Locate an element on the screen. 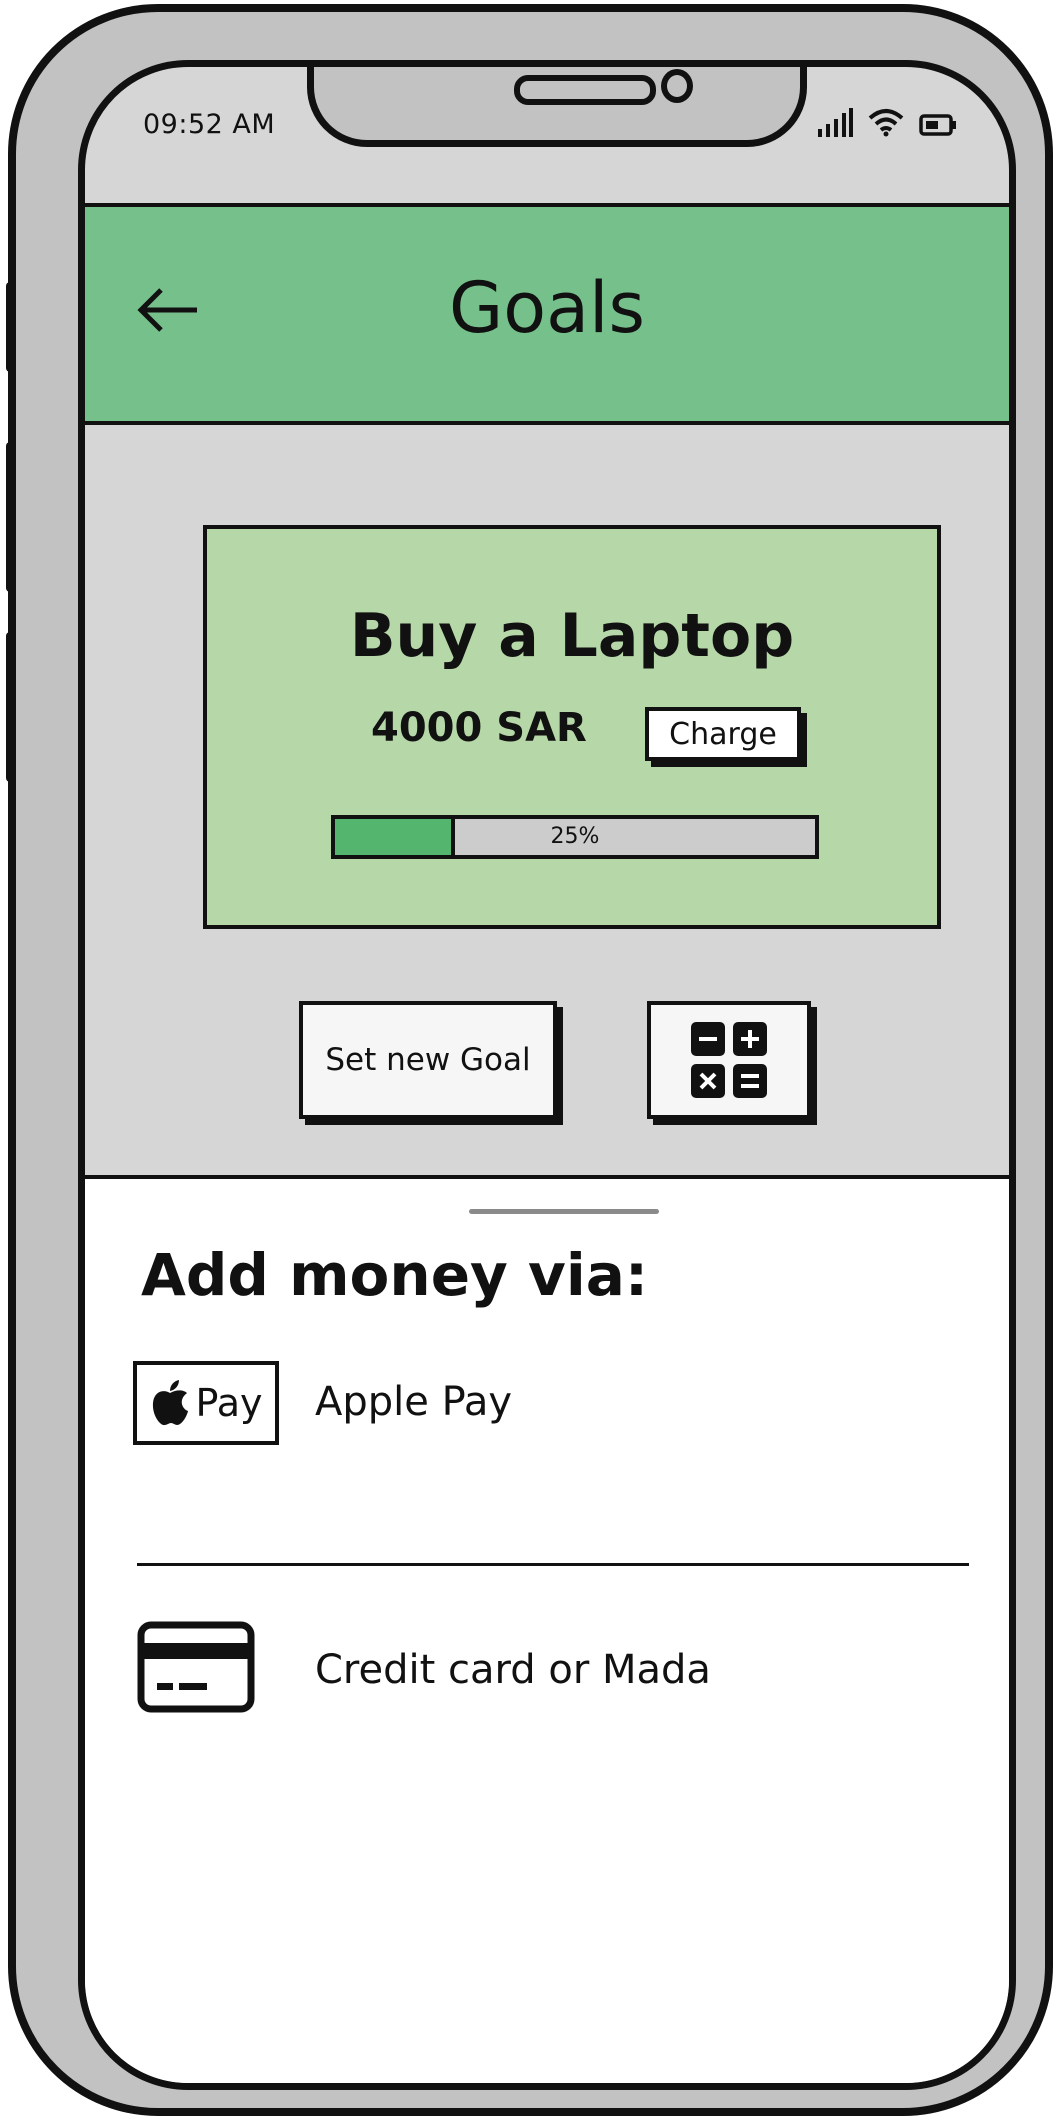 The height and width of the screenshot is (2120, 1062). divider is located at coordinates (553, 1564).